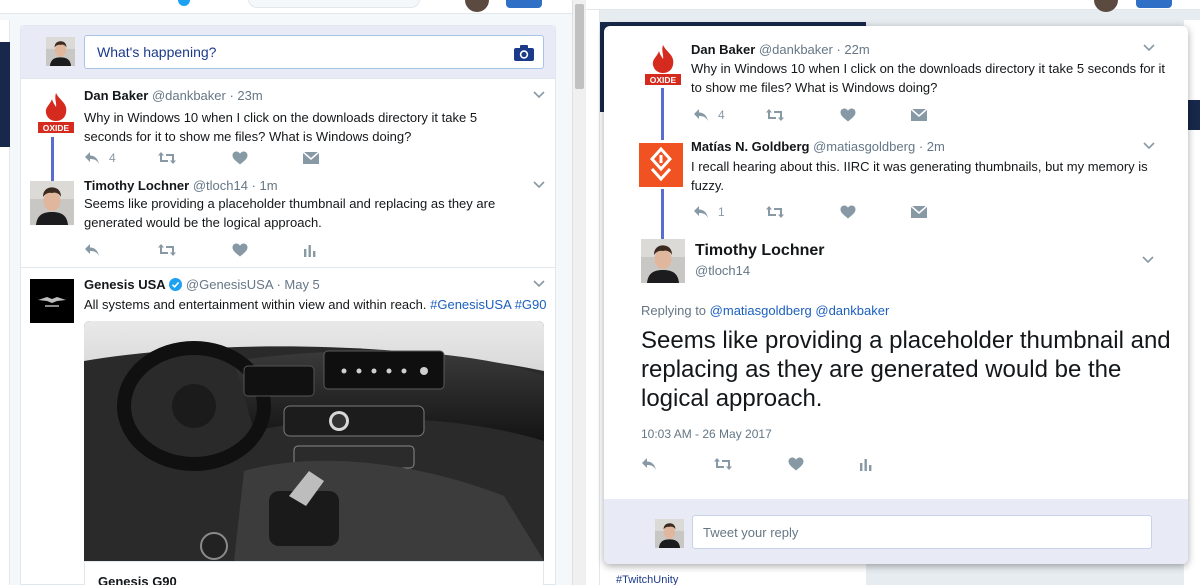 The height and width of the screenshot is (585, 1200). What do you see at coordinates (531, 304) in the screenshot?
I see `hashtag-link: #G90` at bounding box center [531, 304].